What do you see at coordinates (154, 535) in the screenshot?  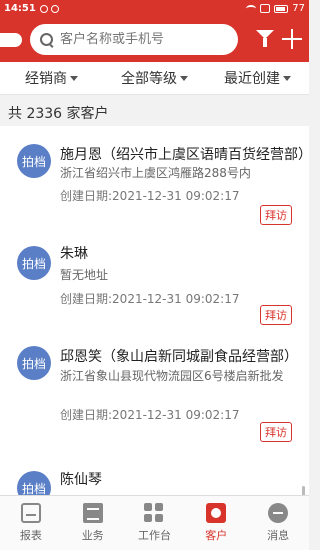 I see `tab-workbench-label: 工作台` at bounding box center [154, 535].